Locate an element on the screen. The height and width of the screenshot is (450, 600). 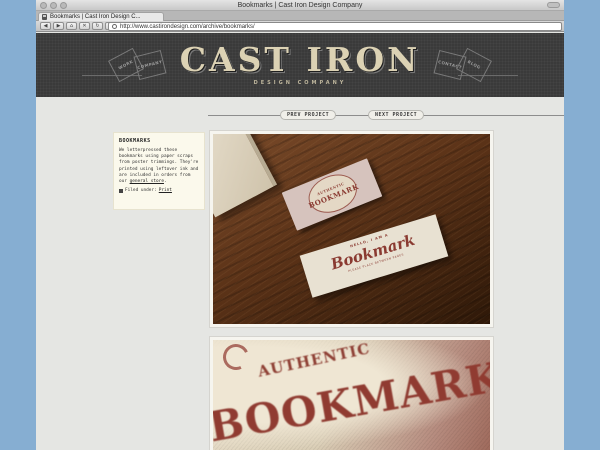
reload-button: ↻ is located at coordinates (97, 26).